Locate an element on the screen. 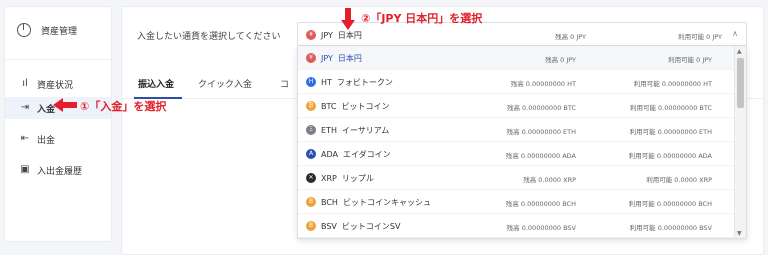  currency-option-label: BSV ビットコインSV is located at coordinates (361, 226).